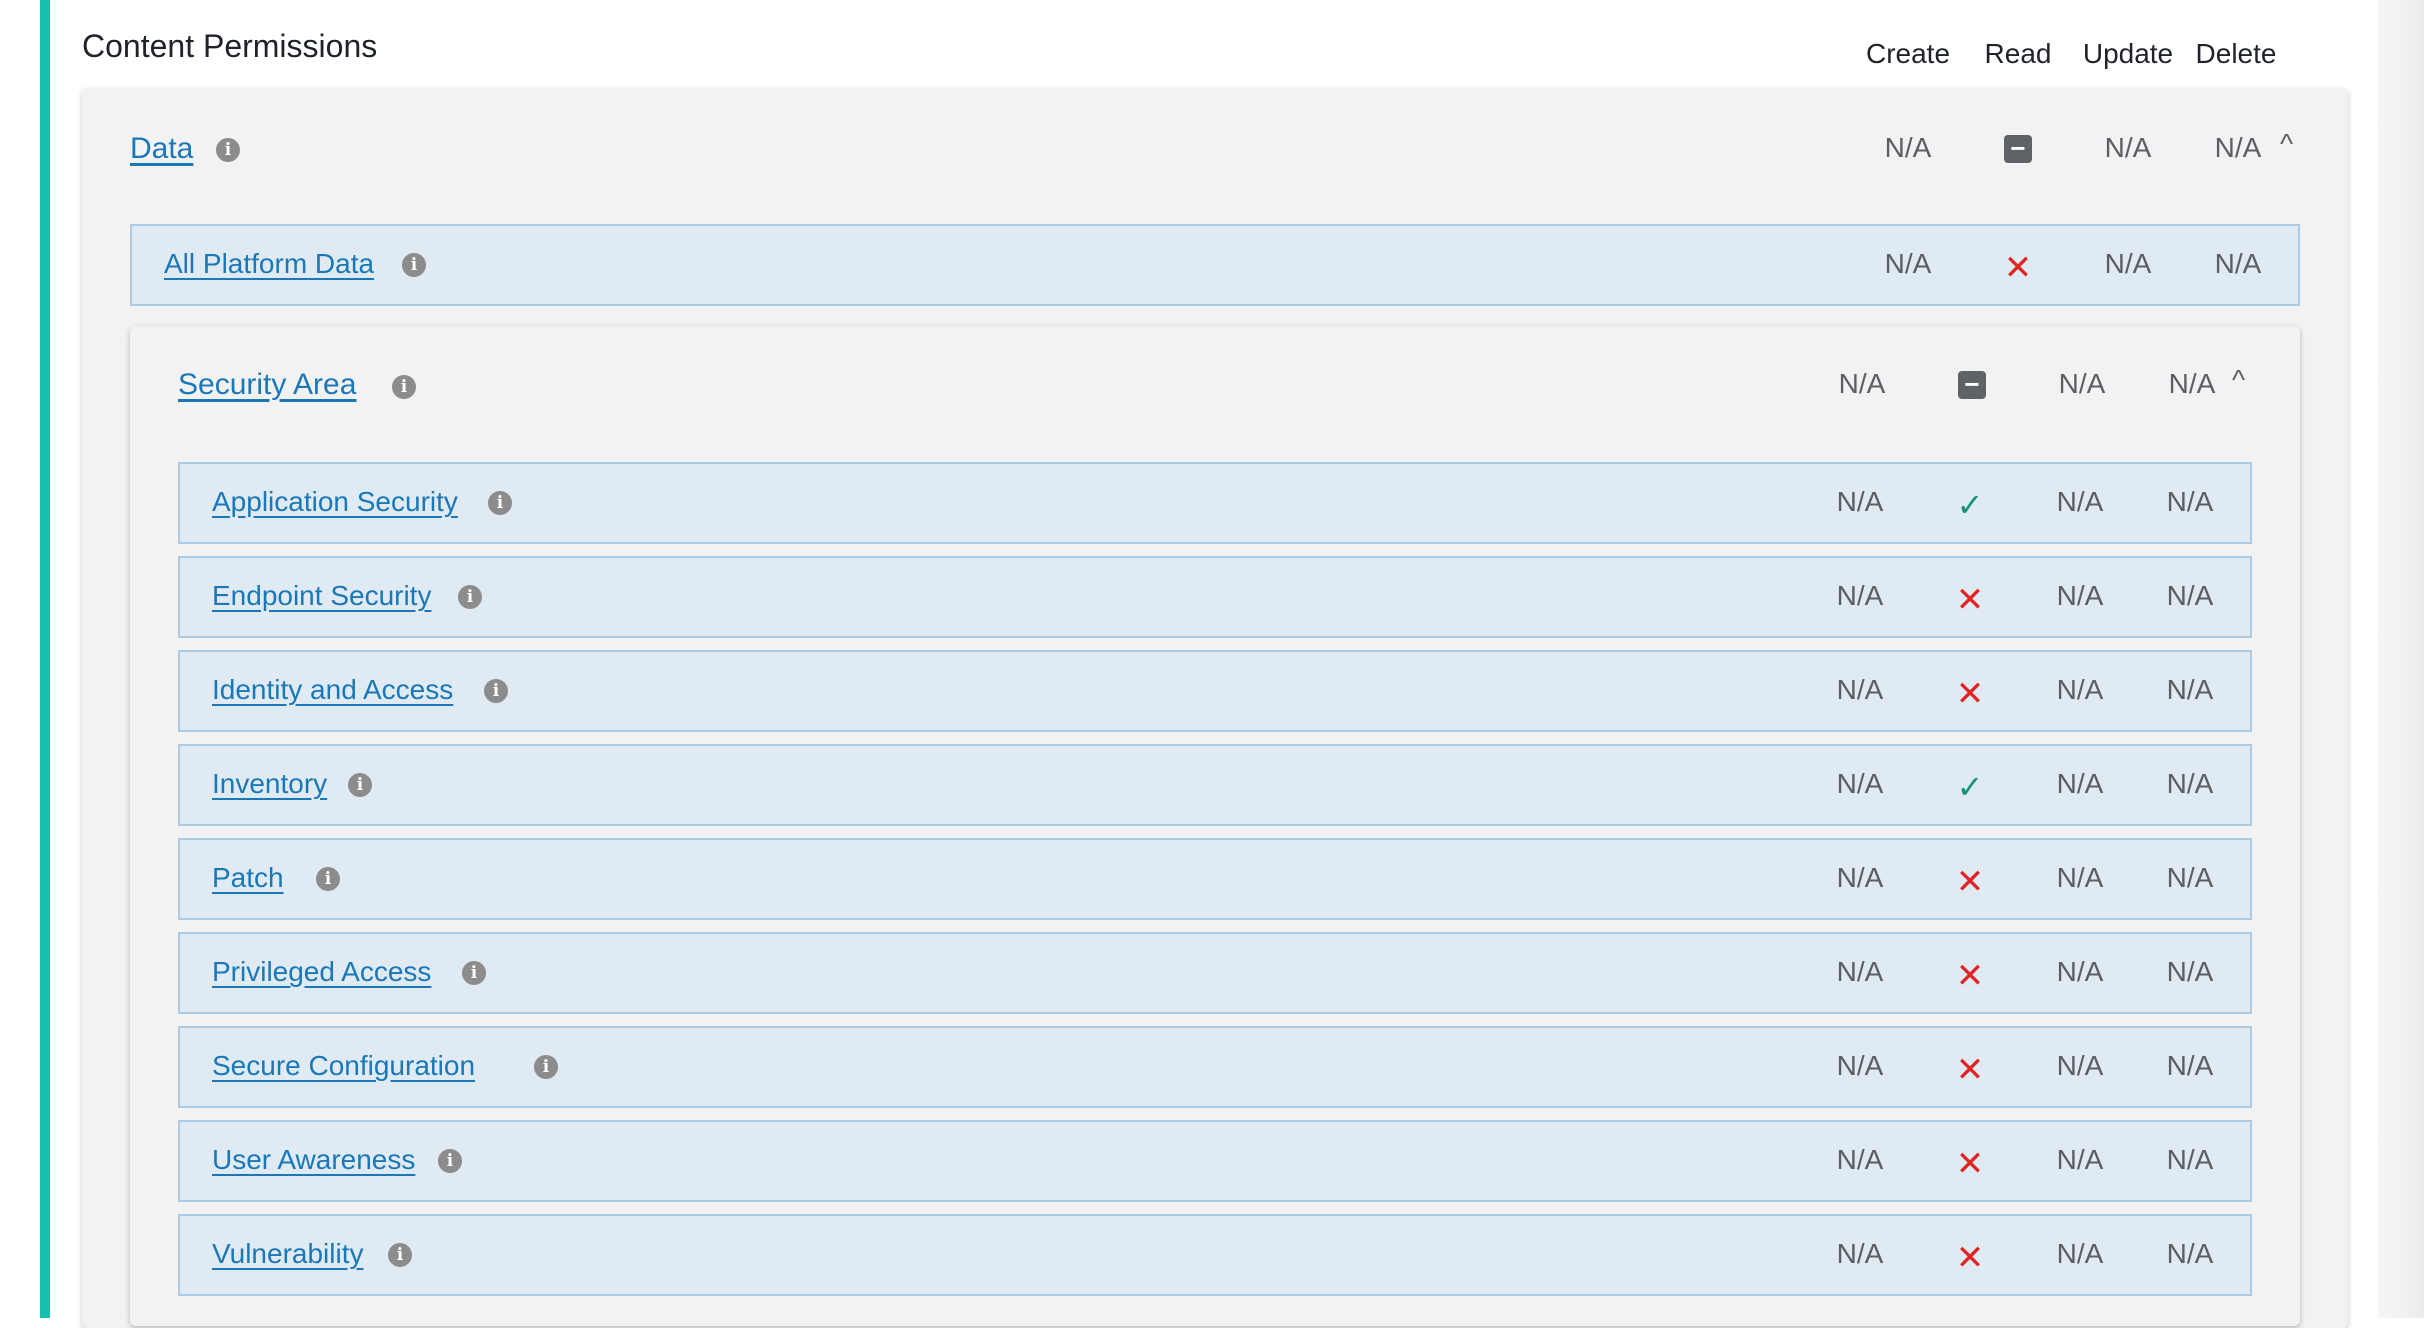  What do you see at coordinates (1215, 1161) in the screenshot?
I see `security-item-row: User Awareness i N/A ✕ N/A N/A` at bounding box center [1215, 1161].